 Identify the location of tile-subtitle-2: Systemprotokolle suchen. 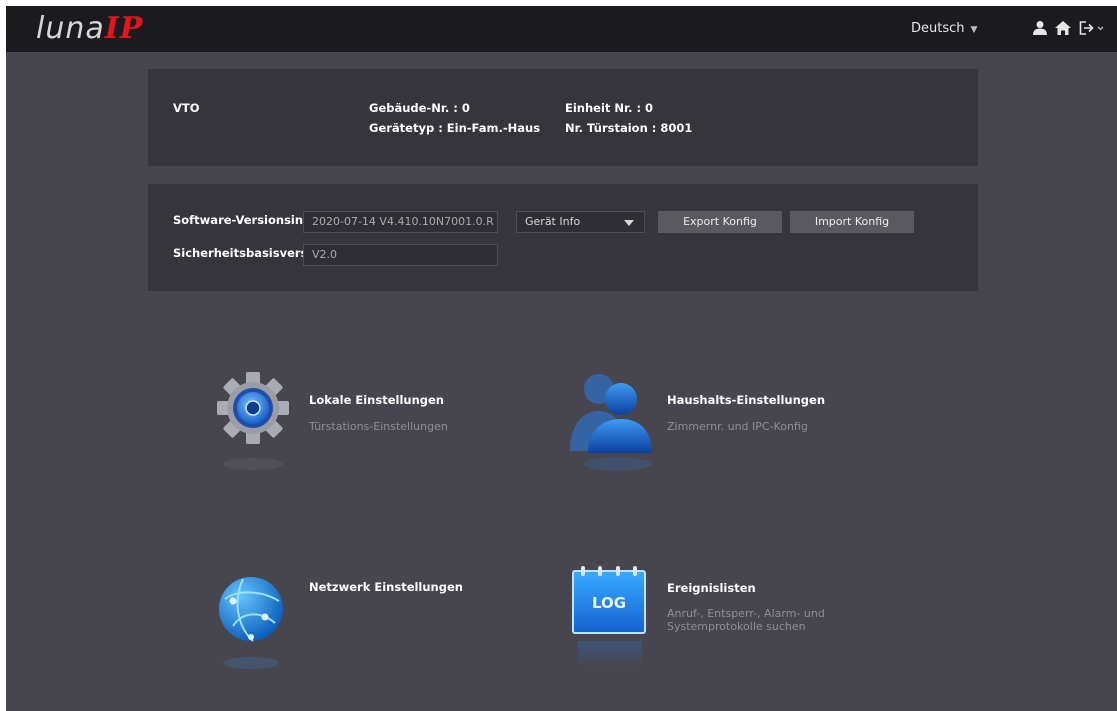
(736, 626).